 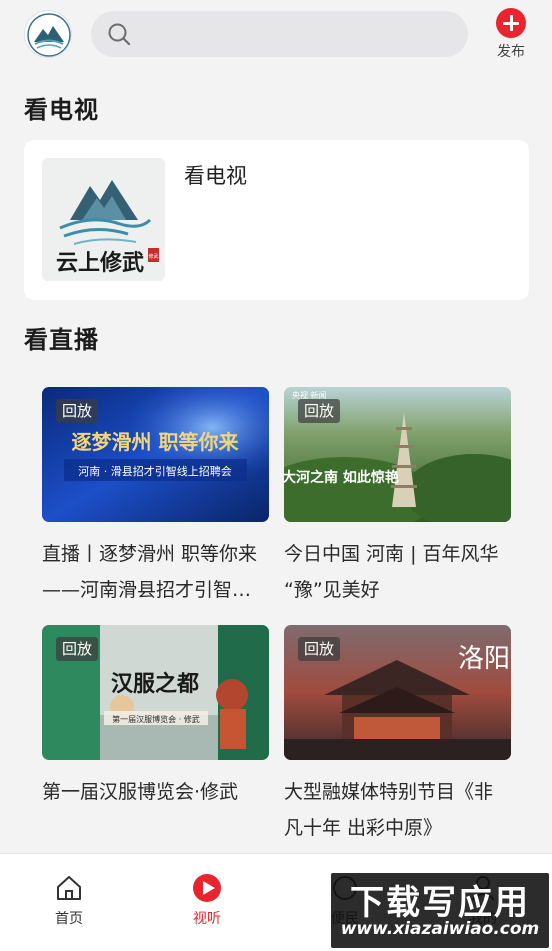 I want to click on svg-text: 云上修武, so click(x=100, y=263).